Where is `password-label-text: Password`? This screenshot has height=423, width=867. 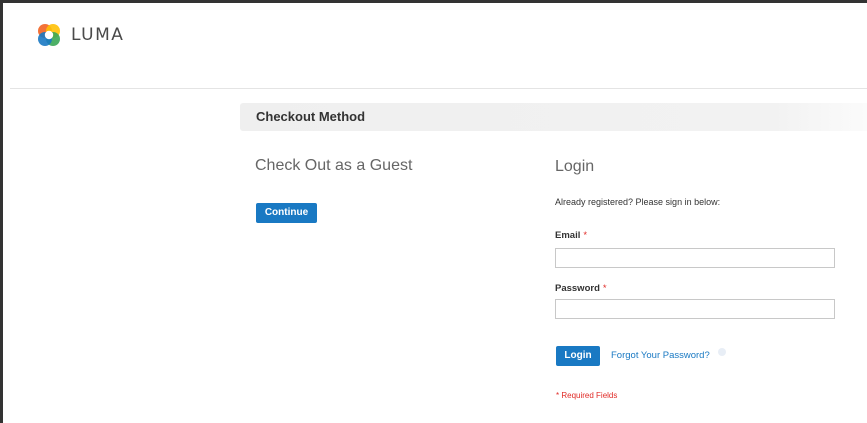
password-label-text: Password is located at coordinates (577, 288).